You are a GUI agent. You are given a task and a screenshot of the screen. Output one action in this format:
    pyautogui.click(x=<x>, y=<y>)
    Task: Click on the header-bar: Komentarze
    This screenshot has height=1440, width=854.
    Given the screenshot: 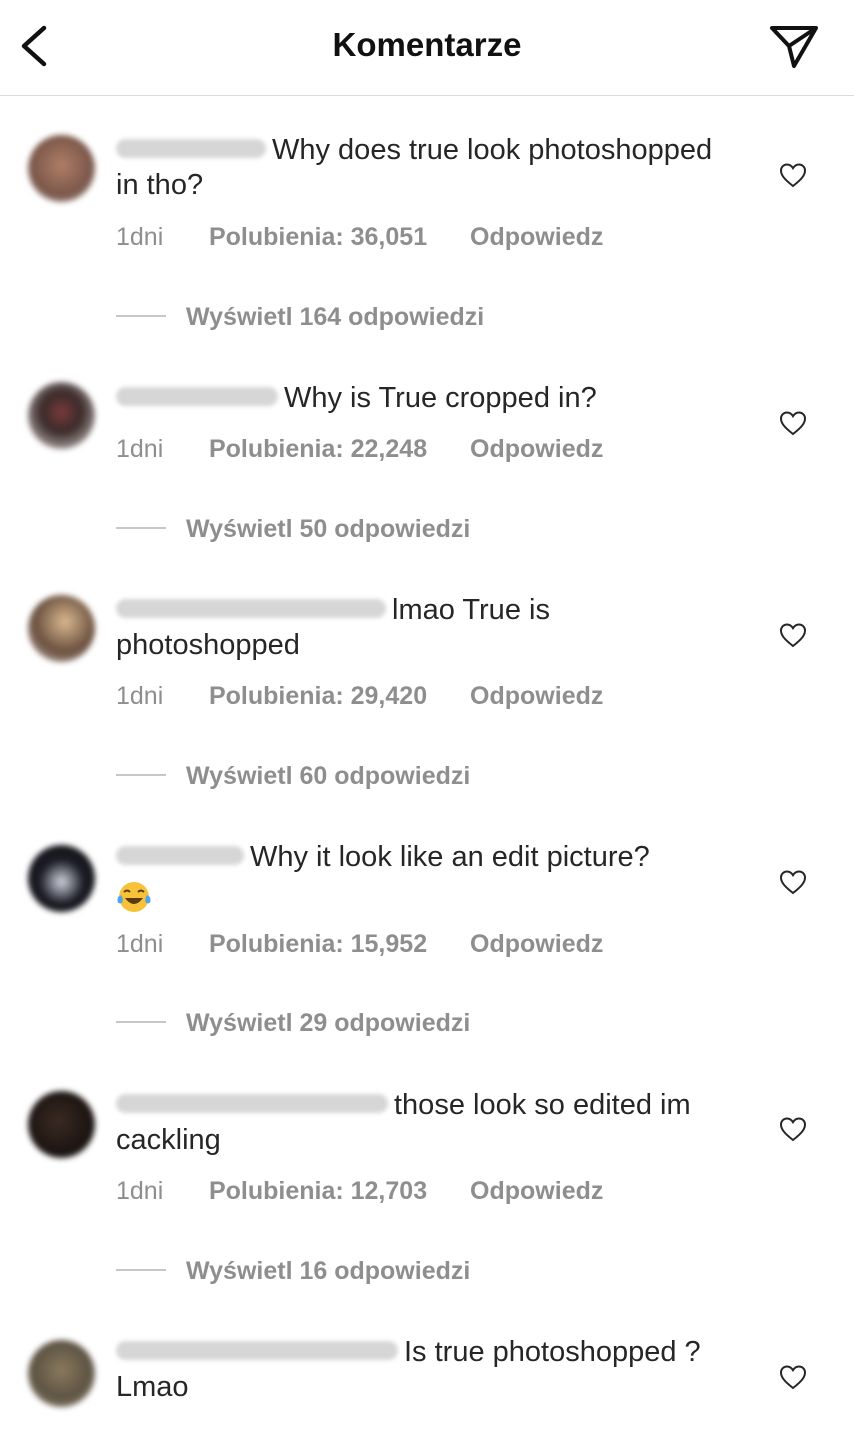 What is the action you would take?
    pyautogui.click(x=427, y=48)
    